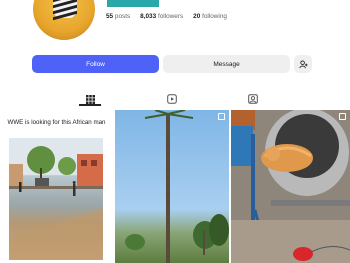 The width and height of the screenshot is (350, 263). I want to click on profile-avatar, so click(64, 20).